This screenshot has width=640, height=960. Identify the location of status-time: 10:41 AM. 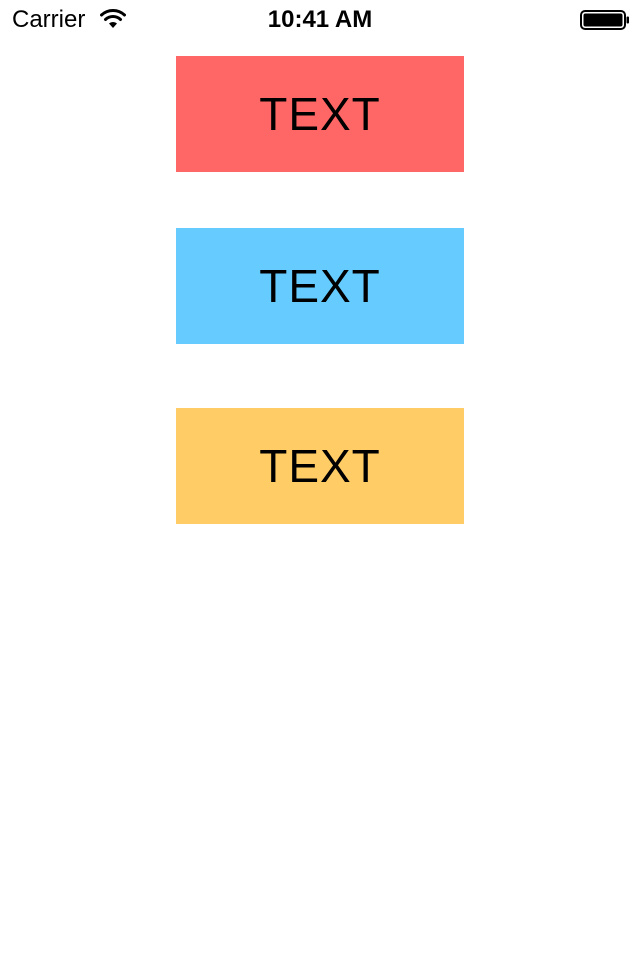
(320, 19).